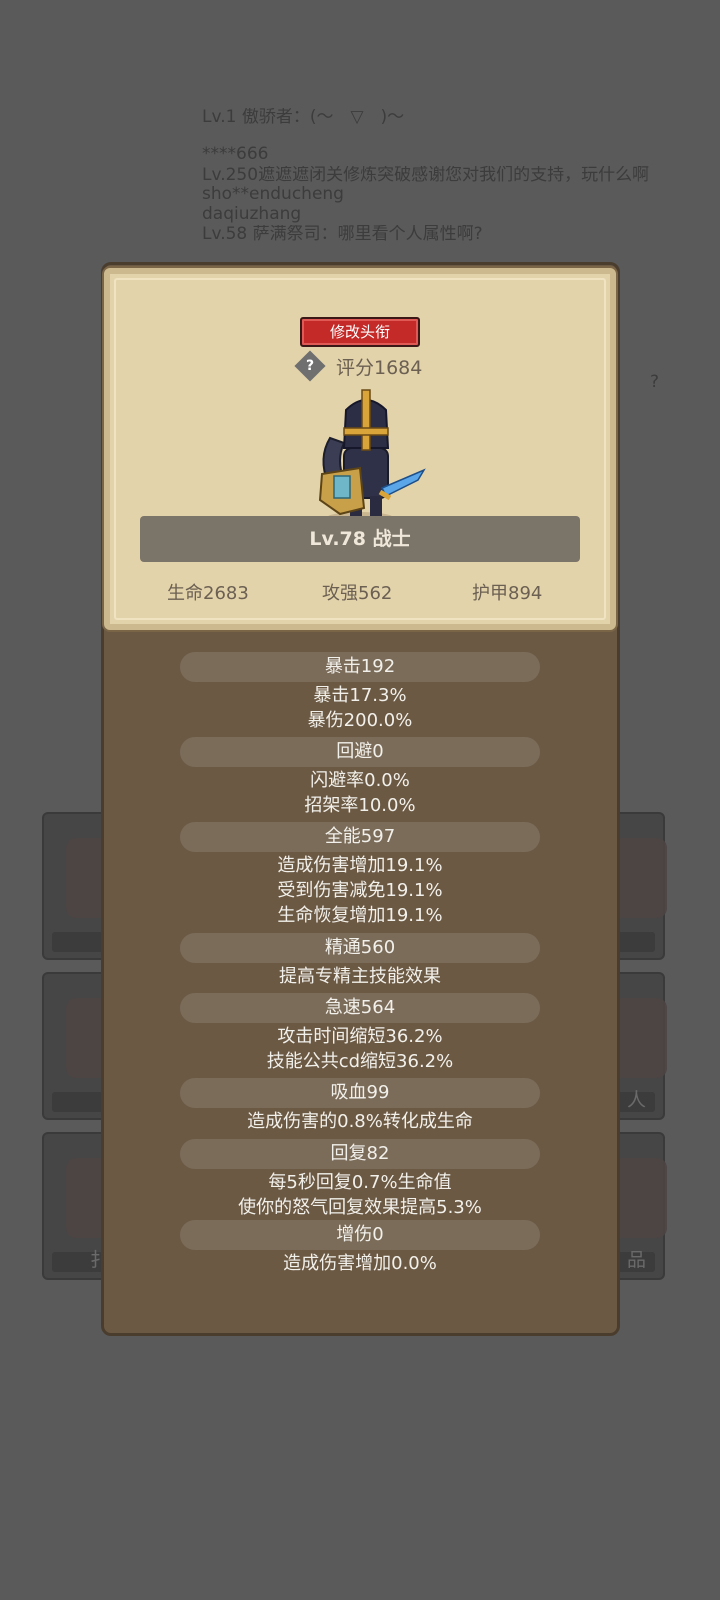 Image resolution: width=720 pixels, height=1600 pixels. I want to click on attribute-detail: 使你的怒气回复效果提高5.3%, so click(360, 1207).